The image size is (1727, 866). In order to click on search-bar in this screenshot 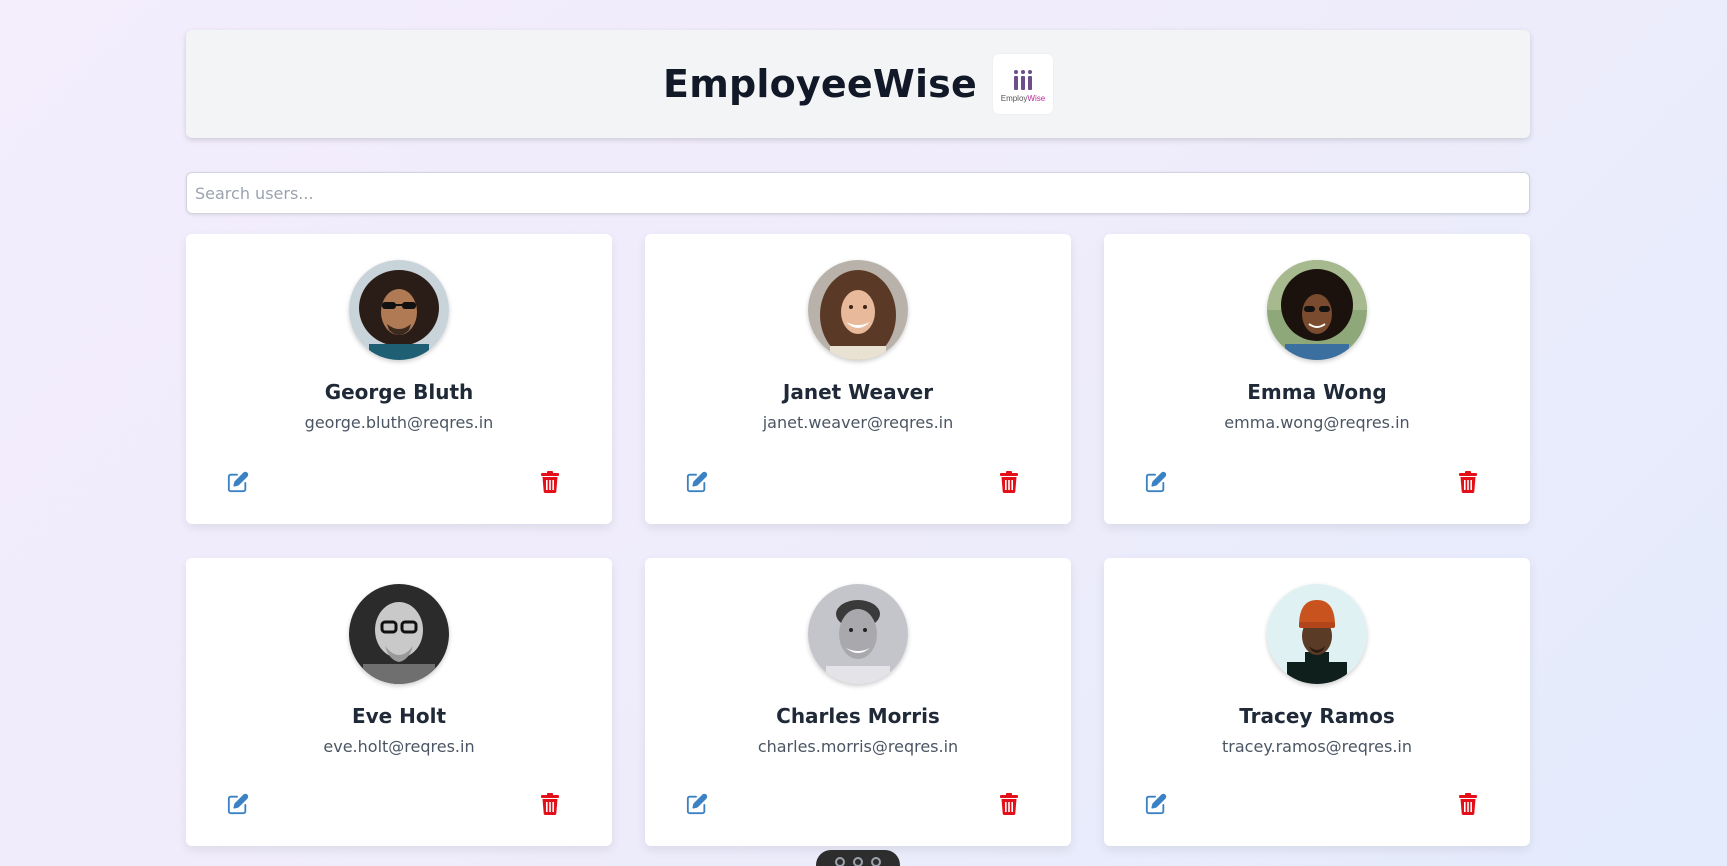, I will do `click(858, 193)`.